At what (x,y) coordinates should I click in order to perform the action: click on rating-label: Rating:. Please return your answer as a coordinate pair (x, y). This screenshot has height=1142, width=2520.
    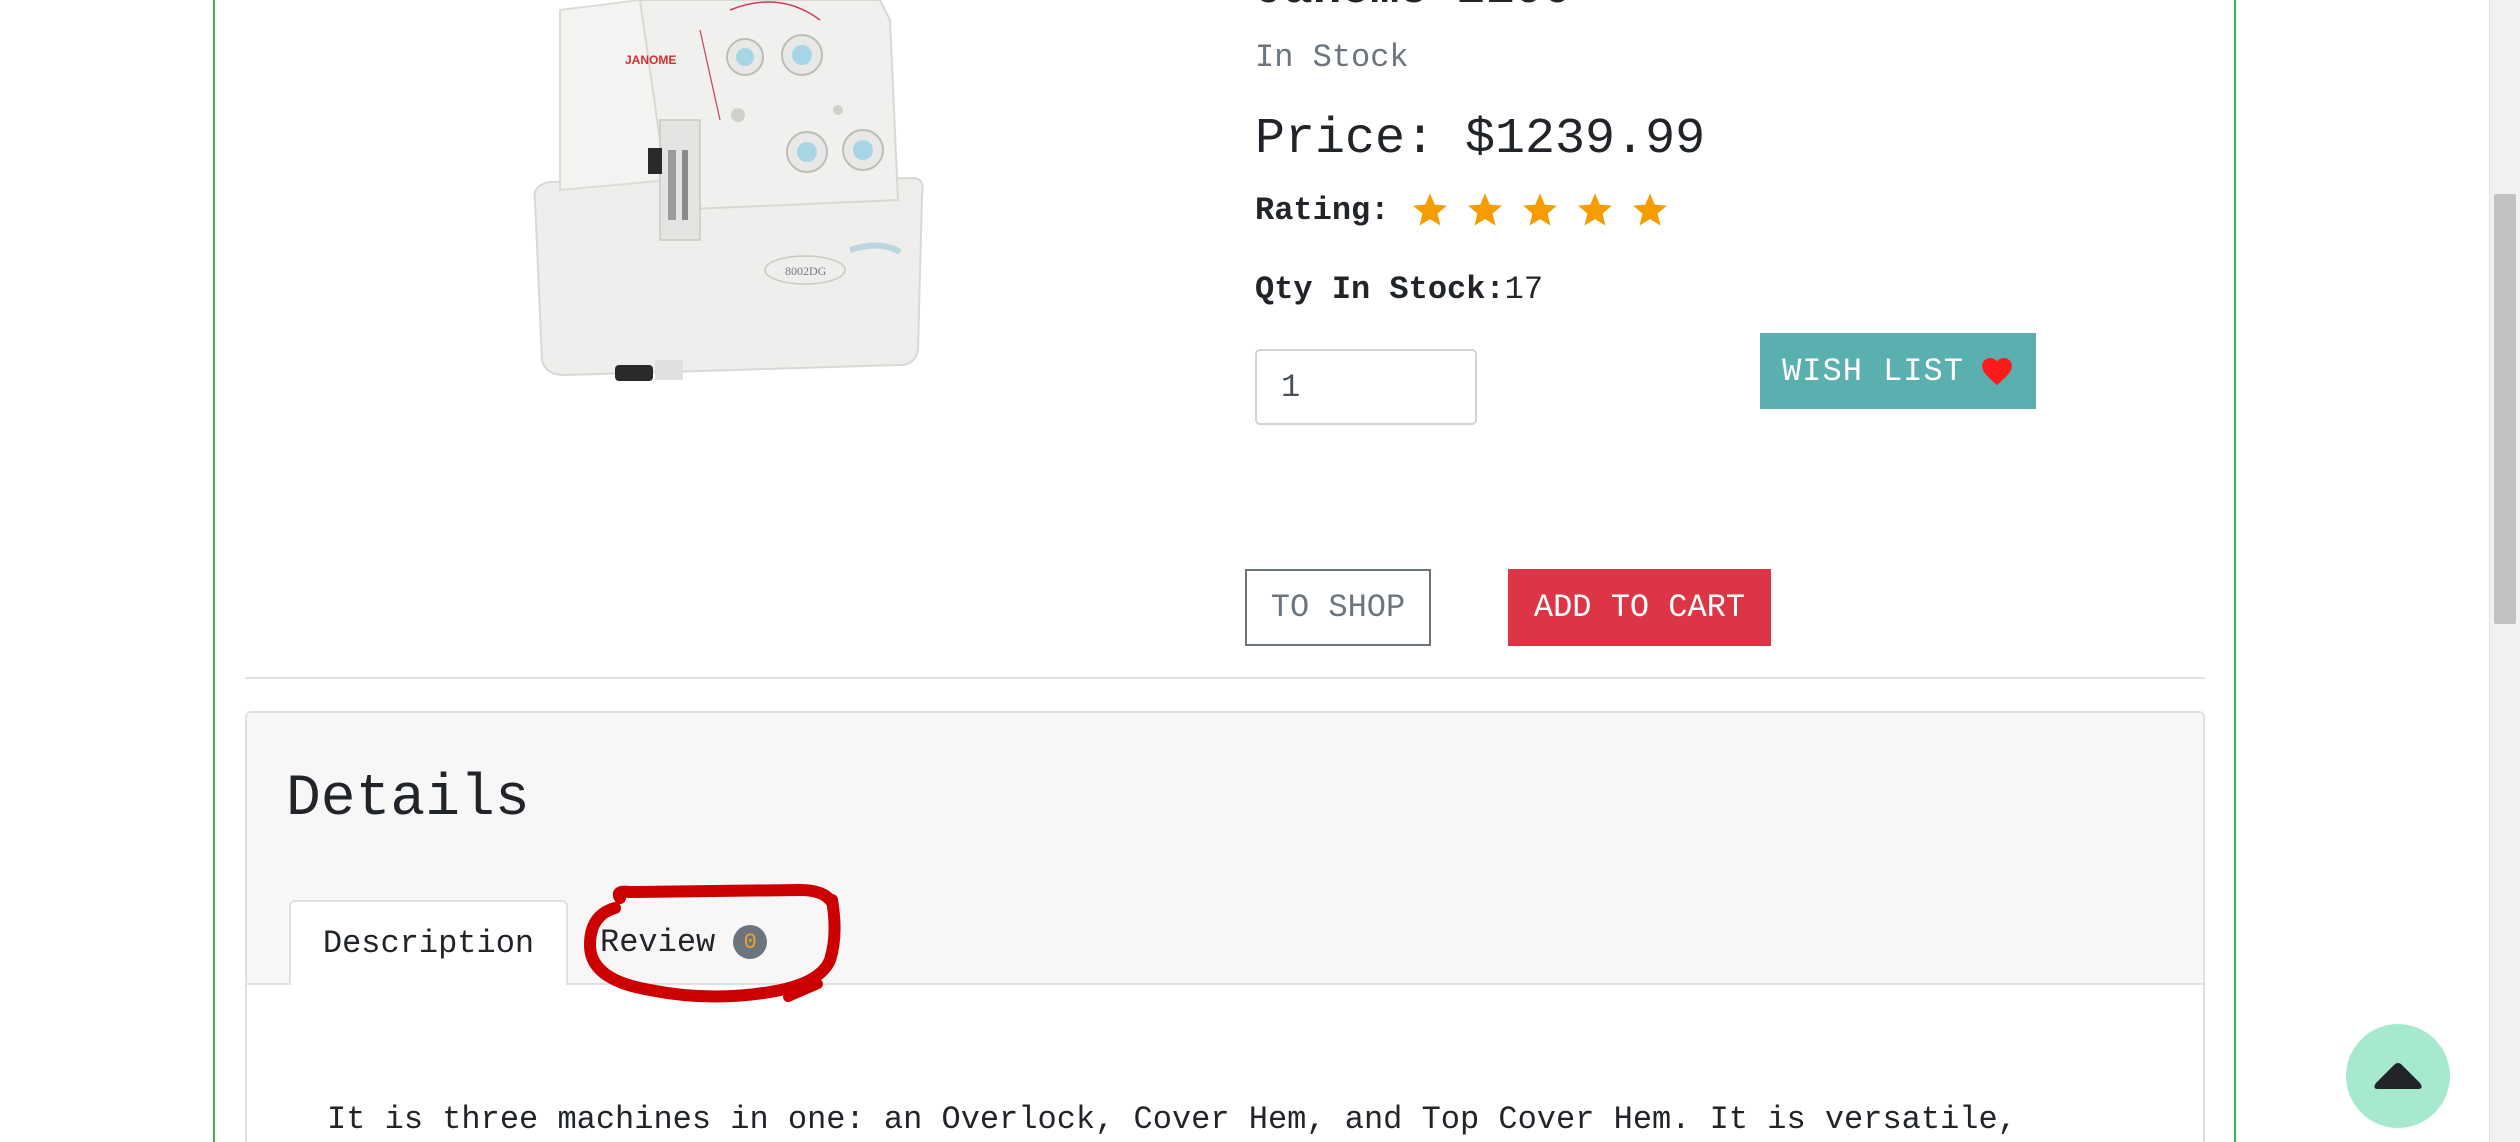
    Looking at the image, I should click on (1322, 210).